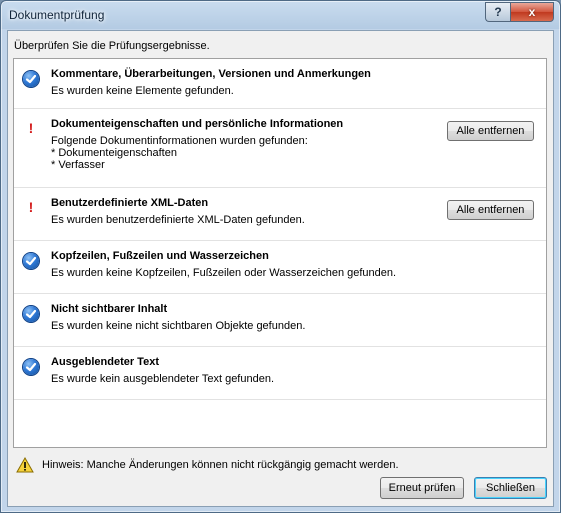  What do you see at coordinates (25, 465) in the screenshot?
I see `warning-triangle-icon` at bounding box center [25, 465].